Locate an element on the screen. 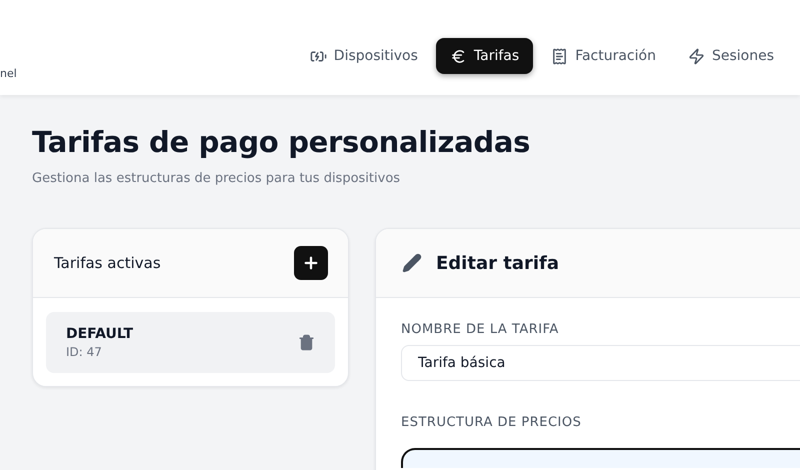 The image size is (800, 470). page-subtitle: Gestiona las estructuras de precios para tus dispositivos is located at coordinates (217, 178).